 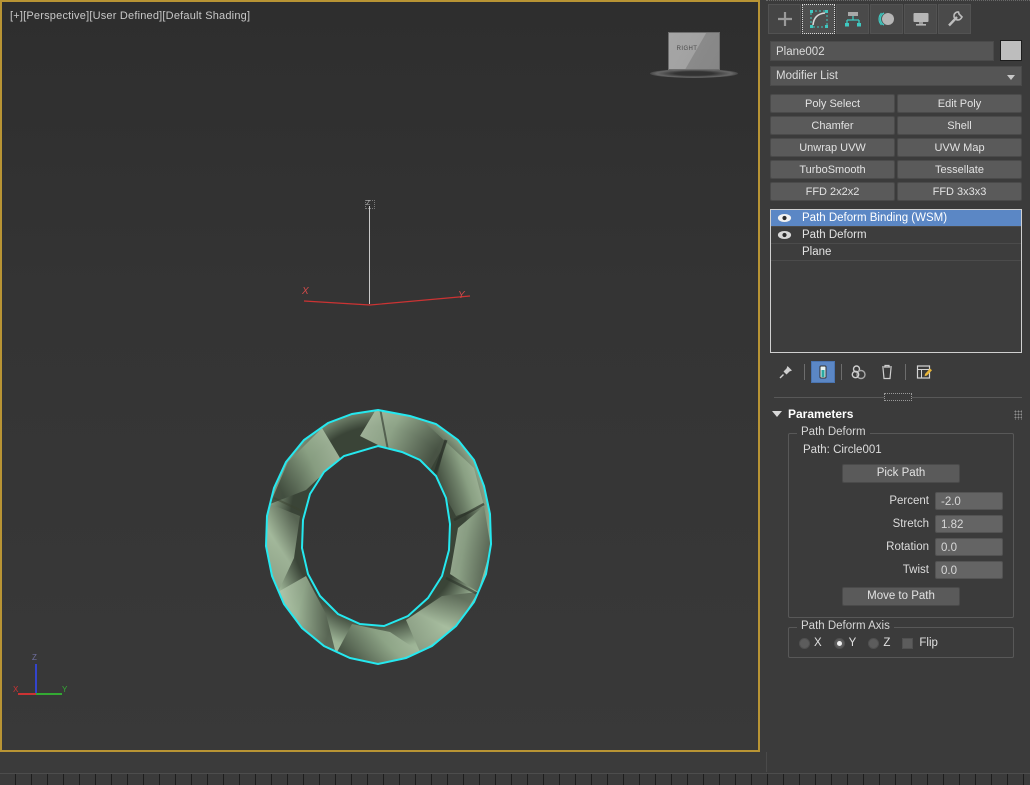 I want to click on modifier-button-poly-select: Poly Select, so click(x=832, y=103).